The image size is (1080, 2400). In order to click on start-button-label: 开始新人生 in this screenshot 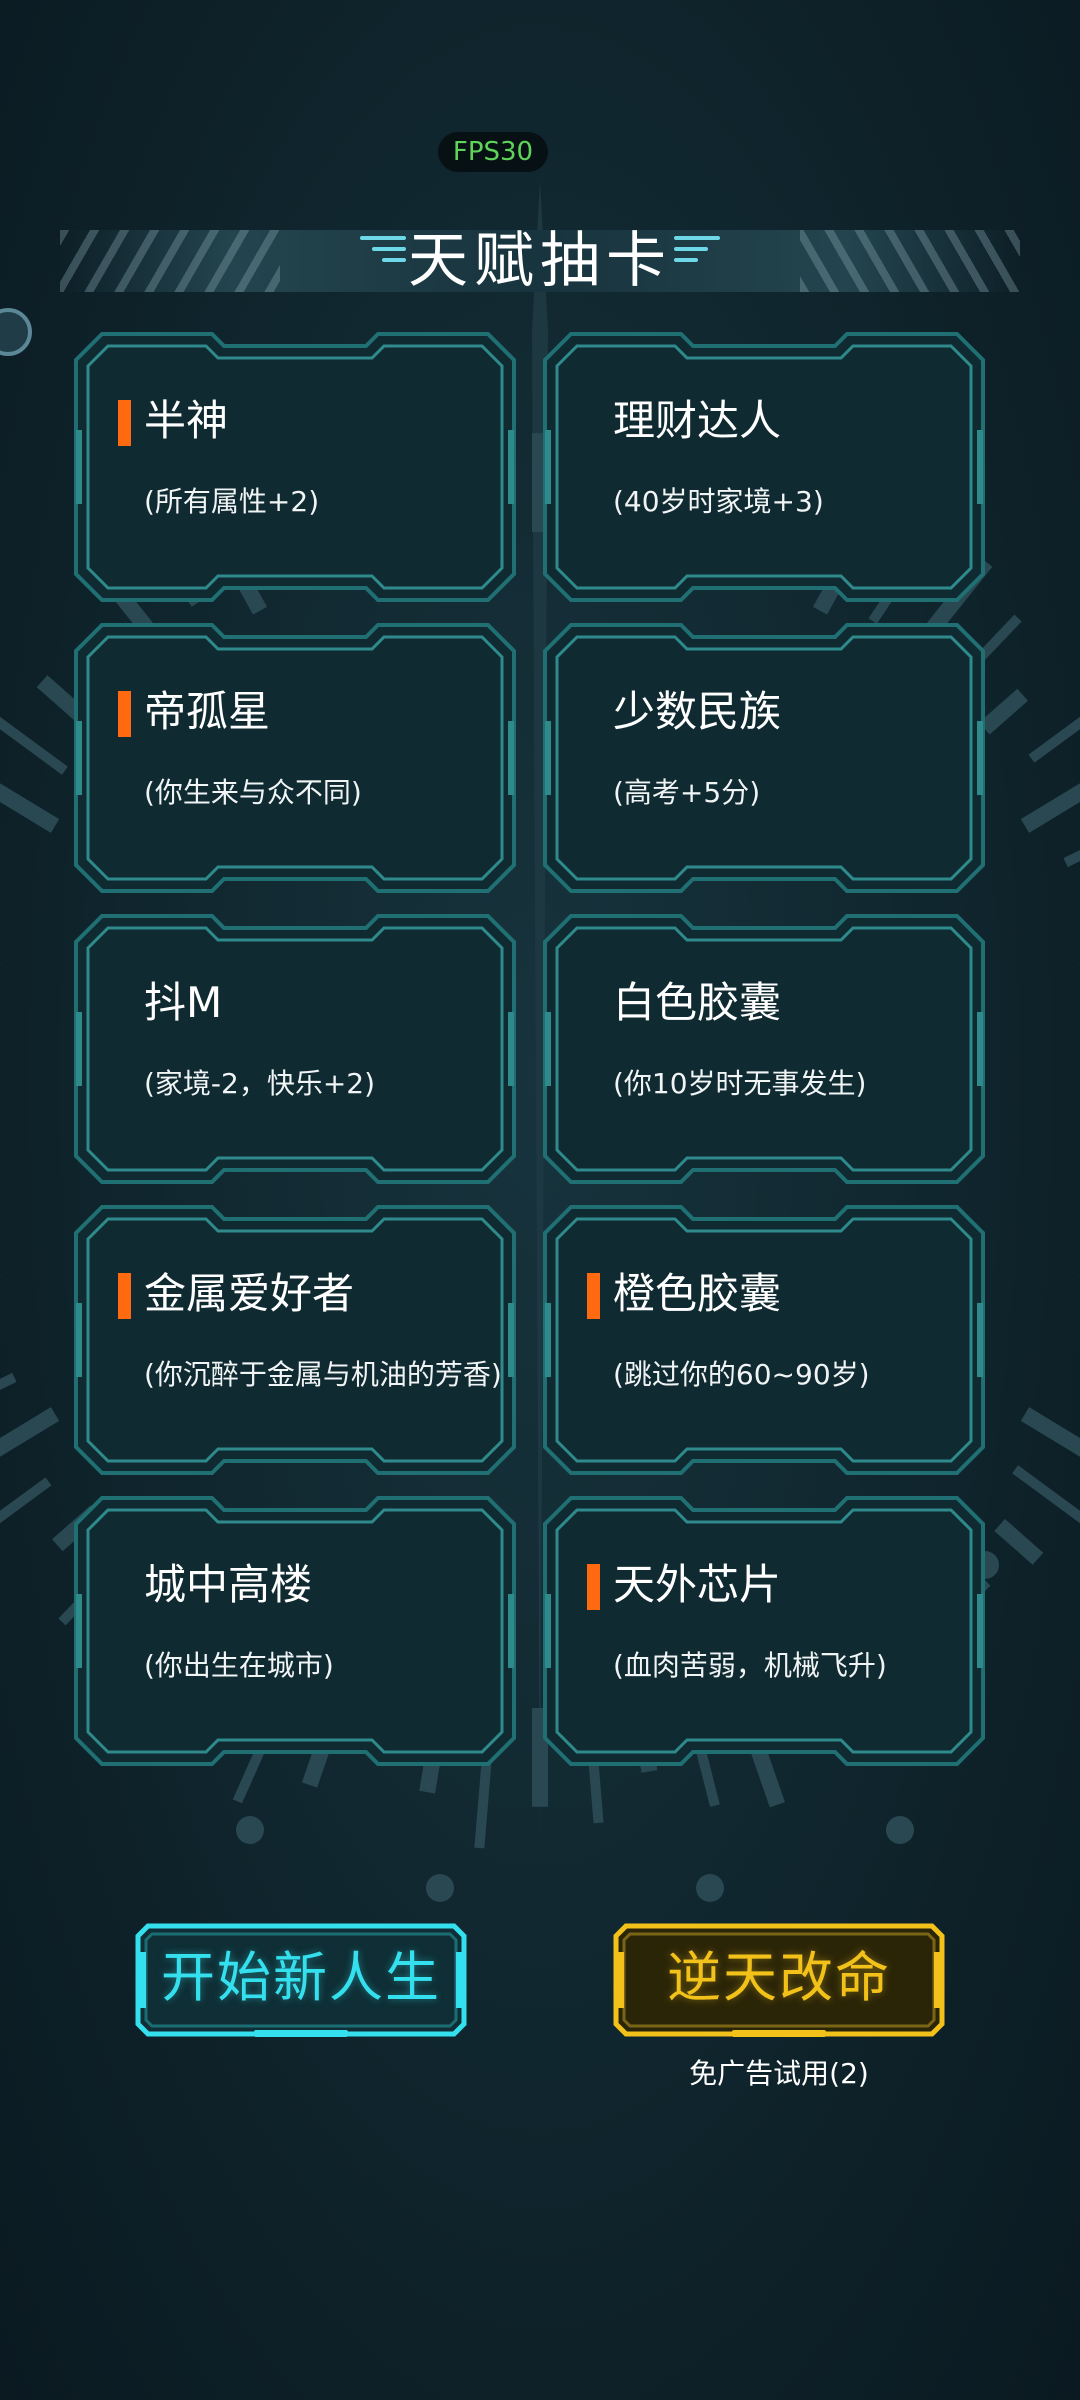, I will do `click(301, 1977)`.